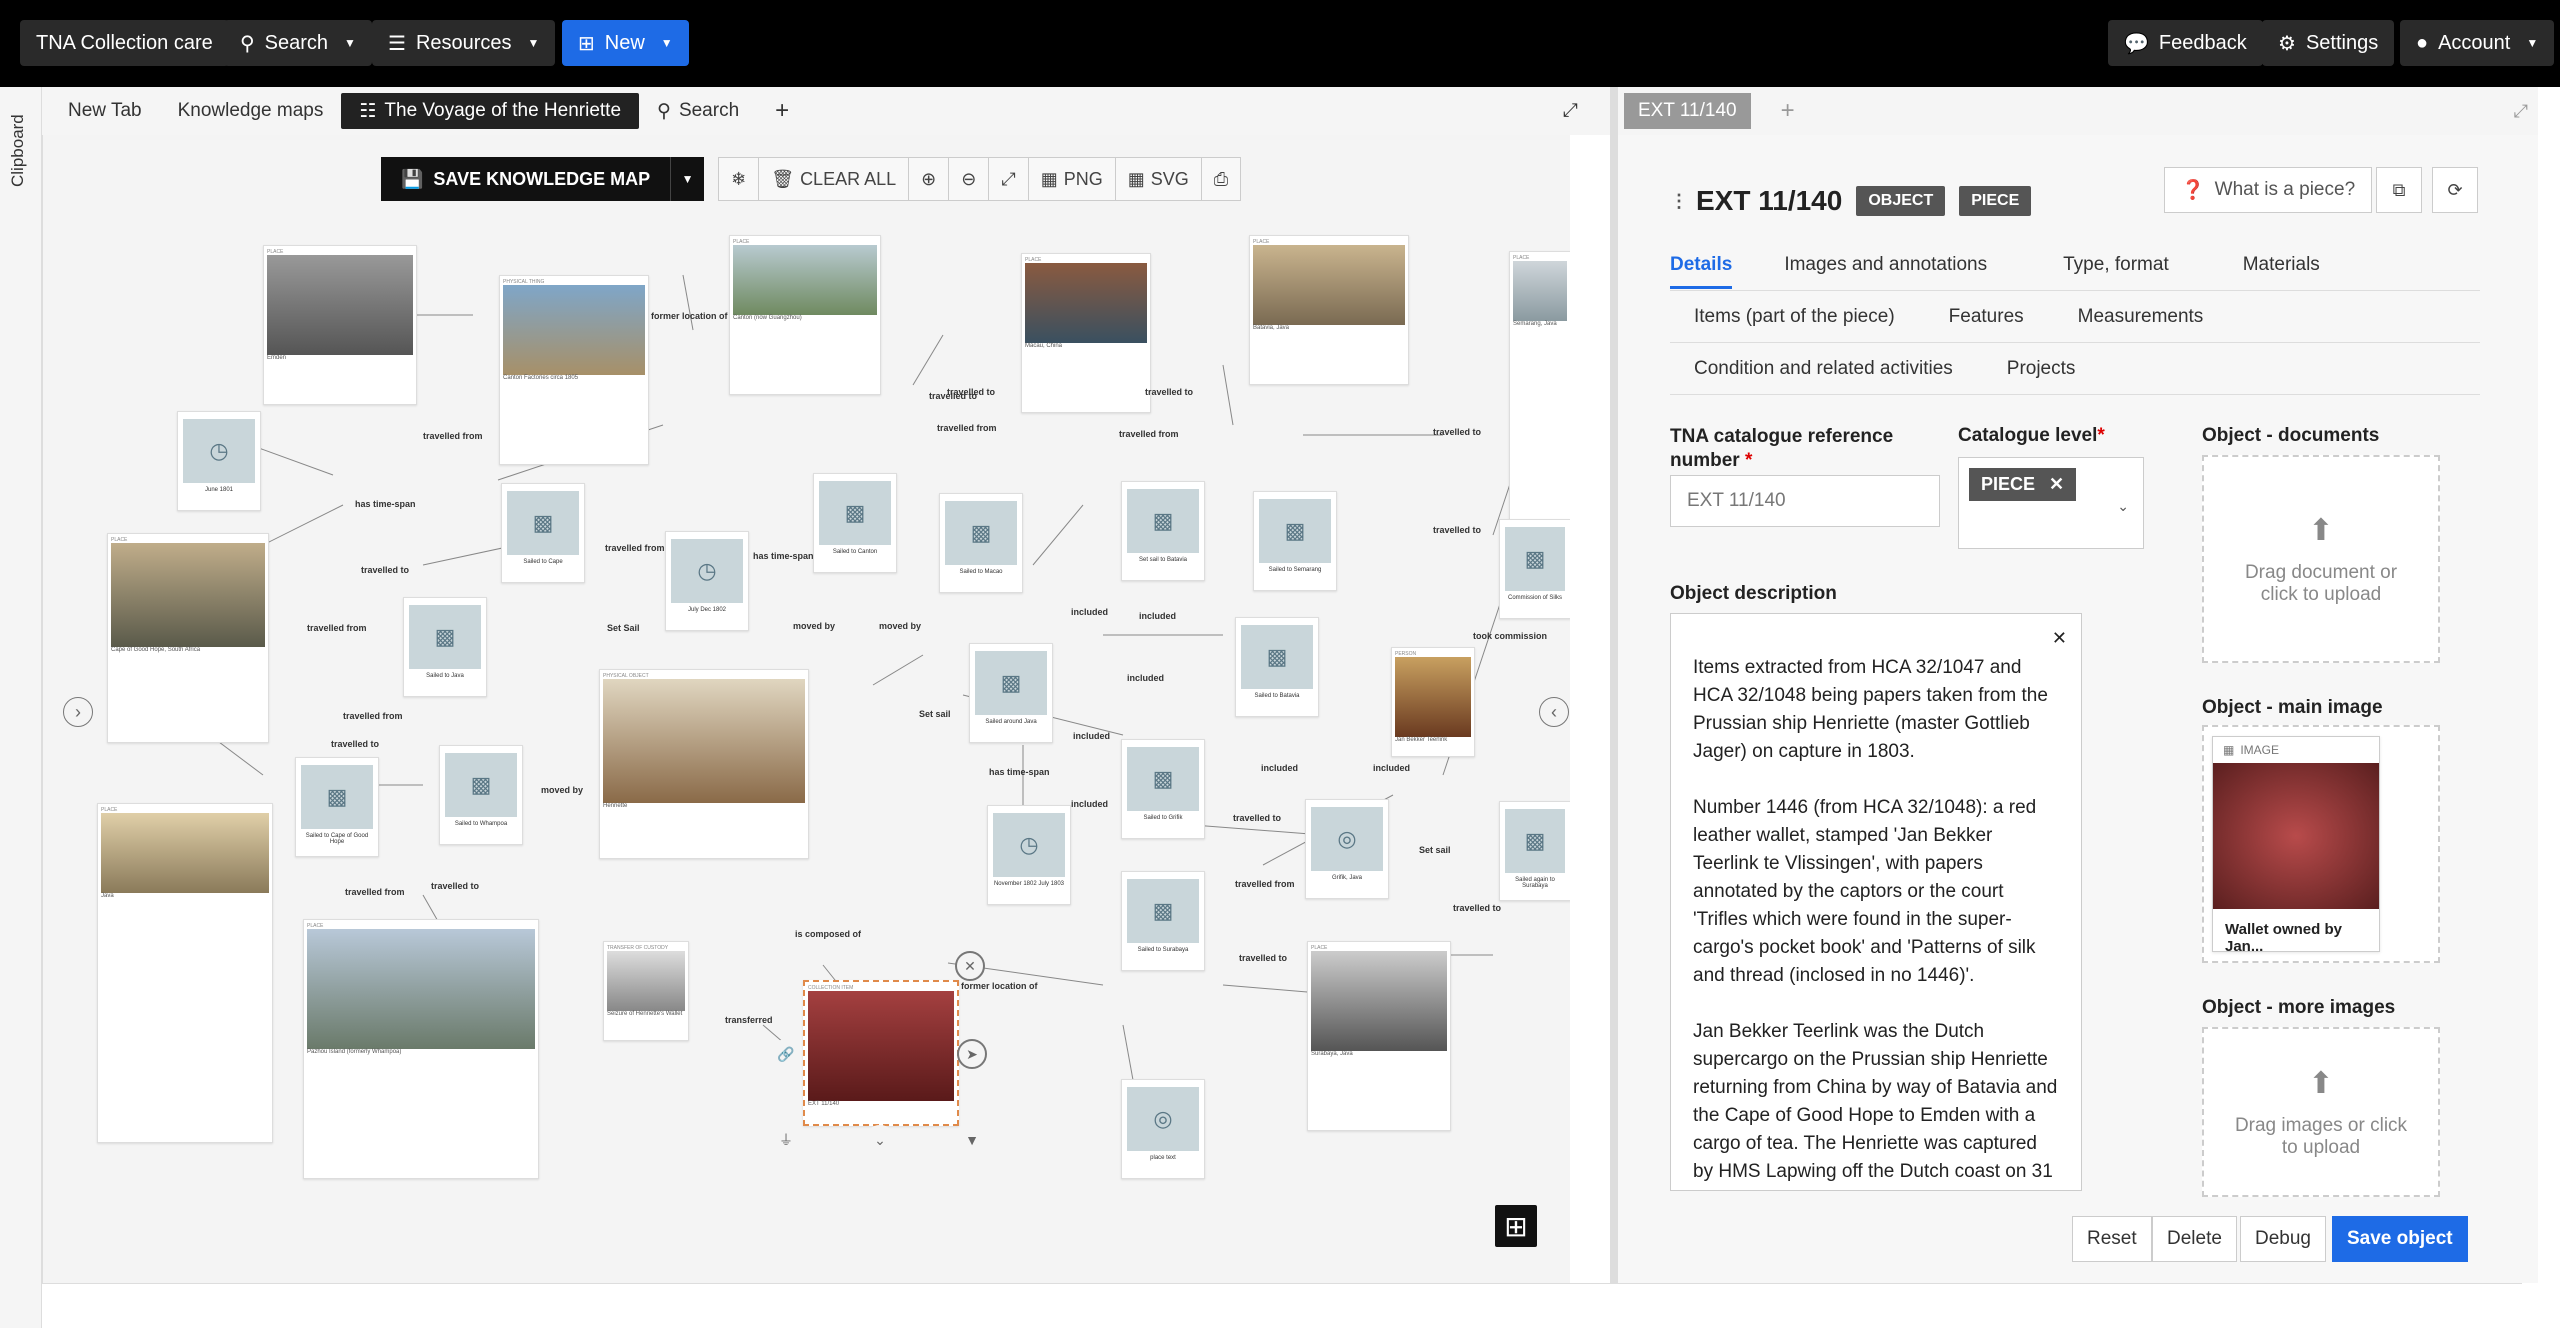 The width and height of the screenshot is (2560, 1328). Describe the element at coordinates (698, 111) in the screenshot. I see `tab-search: ⚲ Search` at that location.